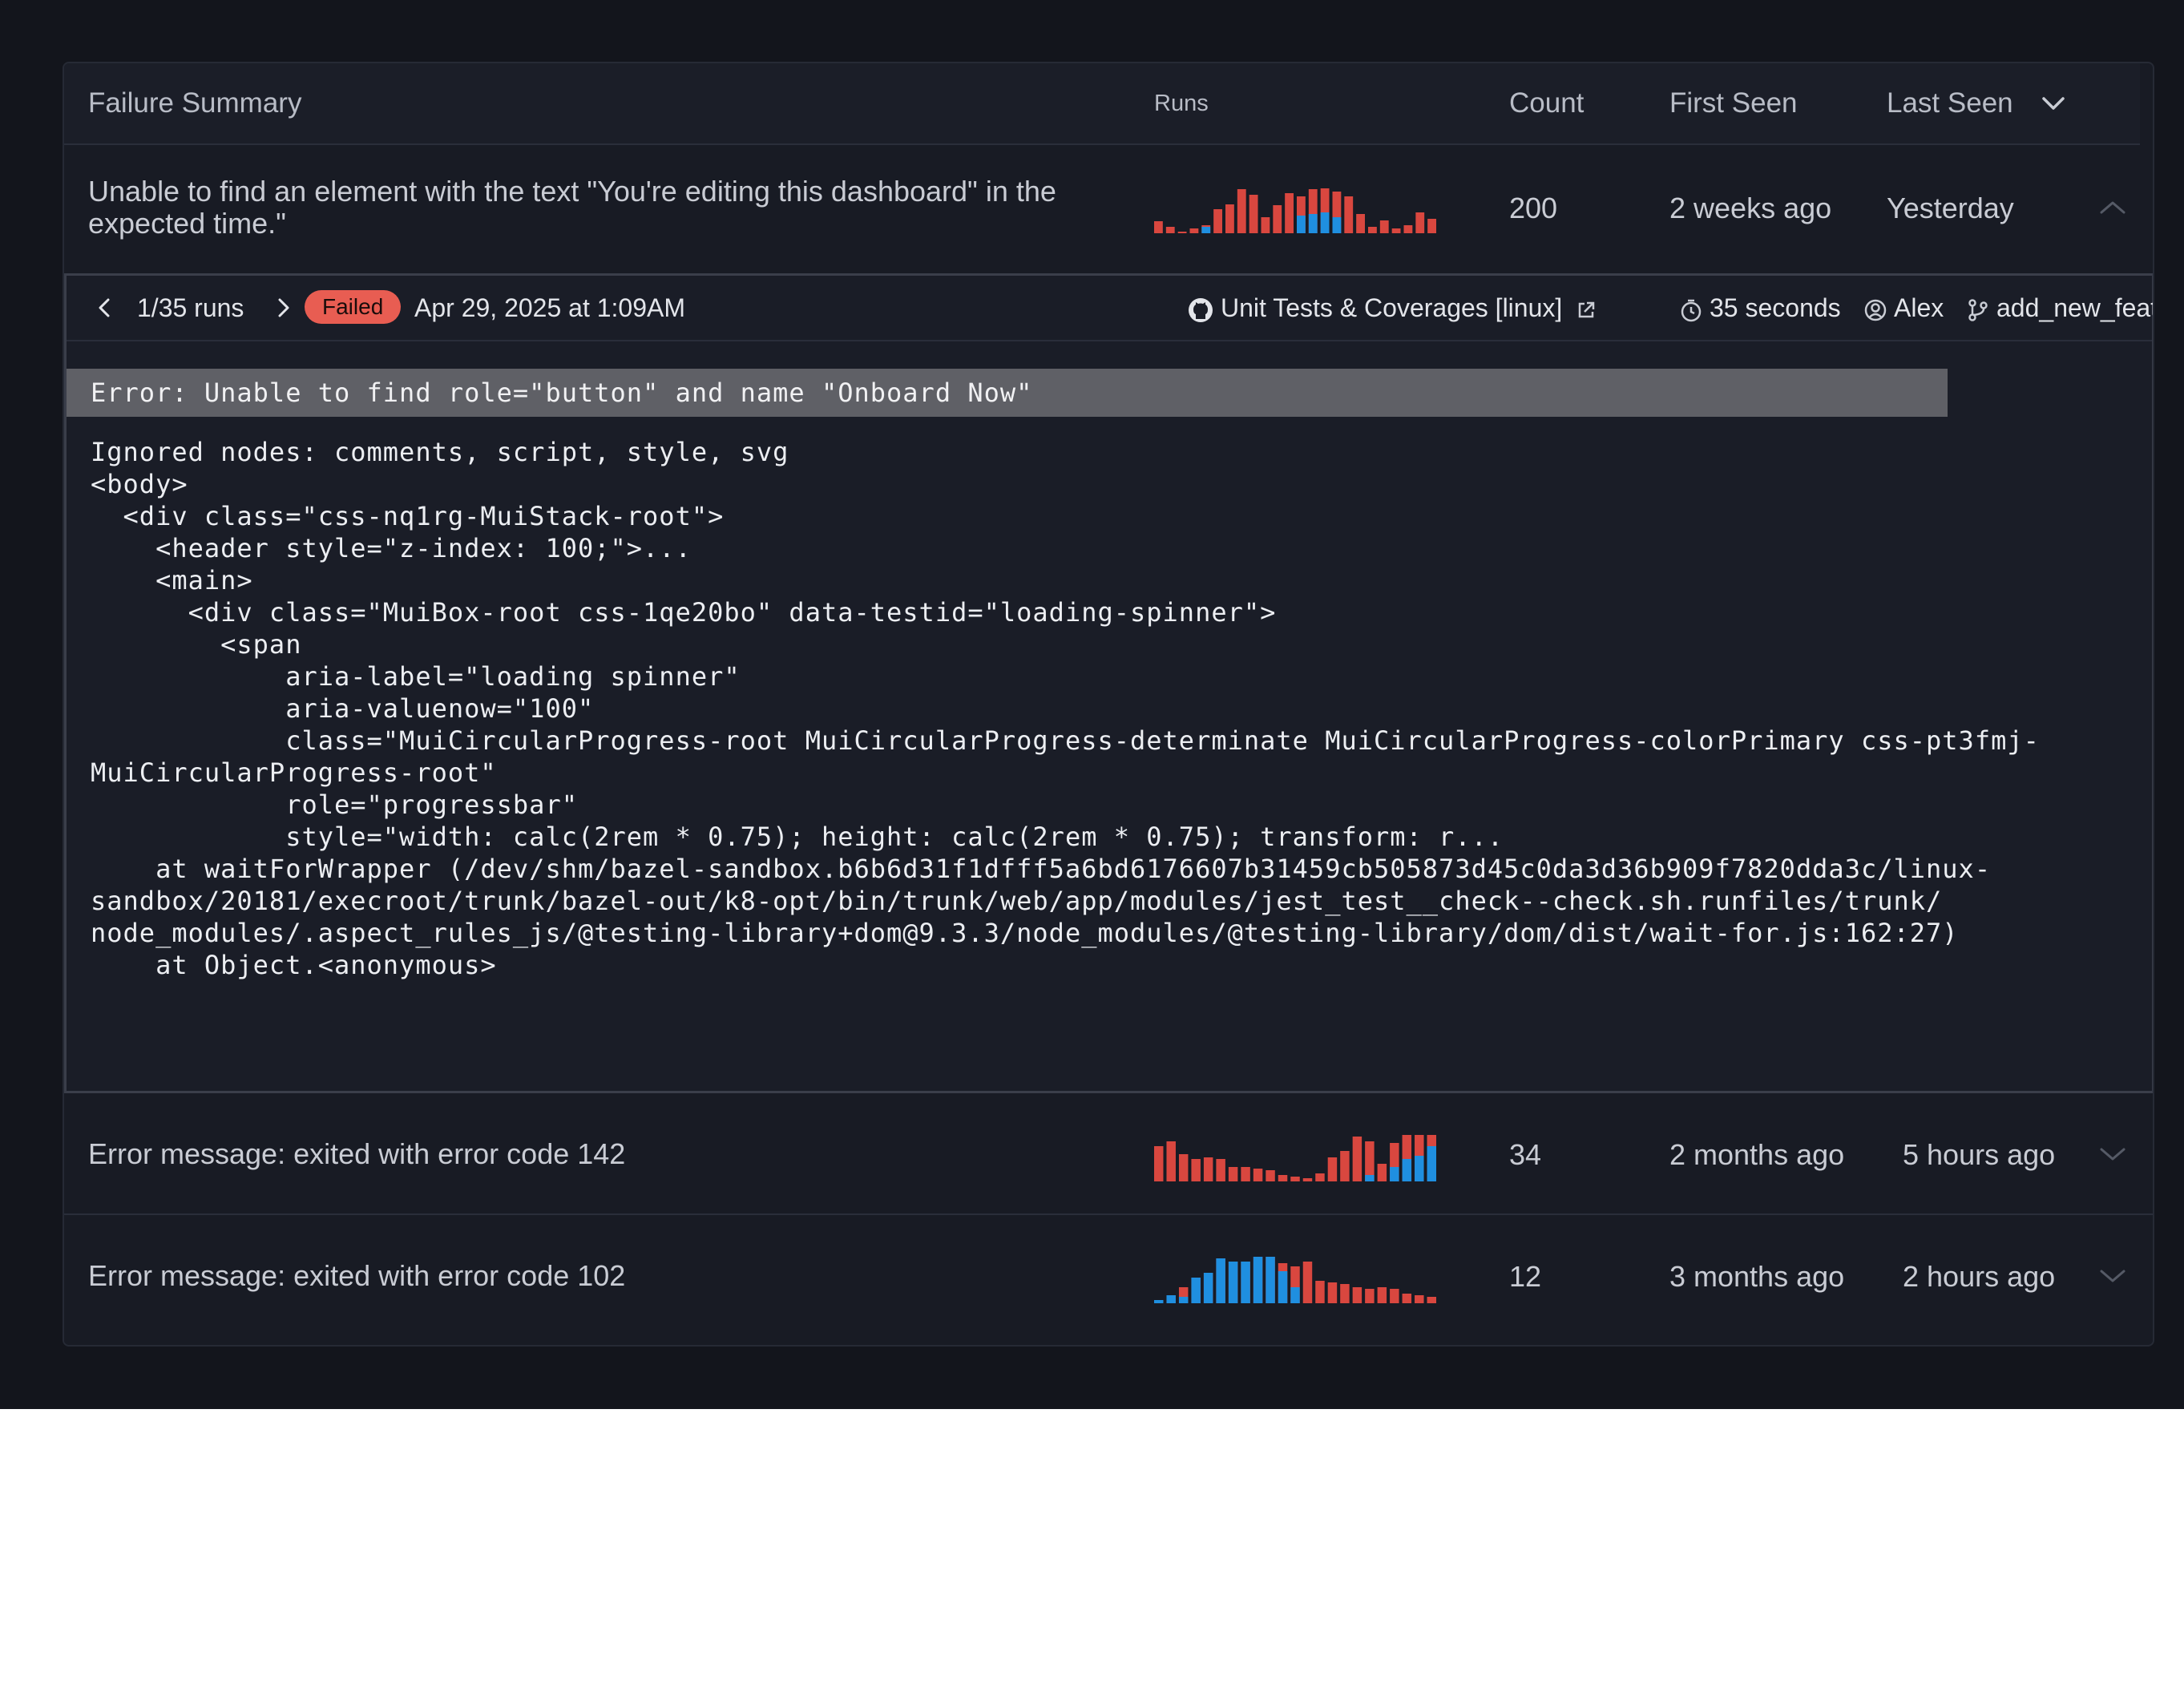  What do you see at coordinates (353, 307) in the screenshot?
I see `status-badge: Failed` at bounding box center [353, 307].